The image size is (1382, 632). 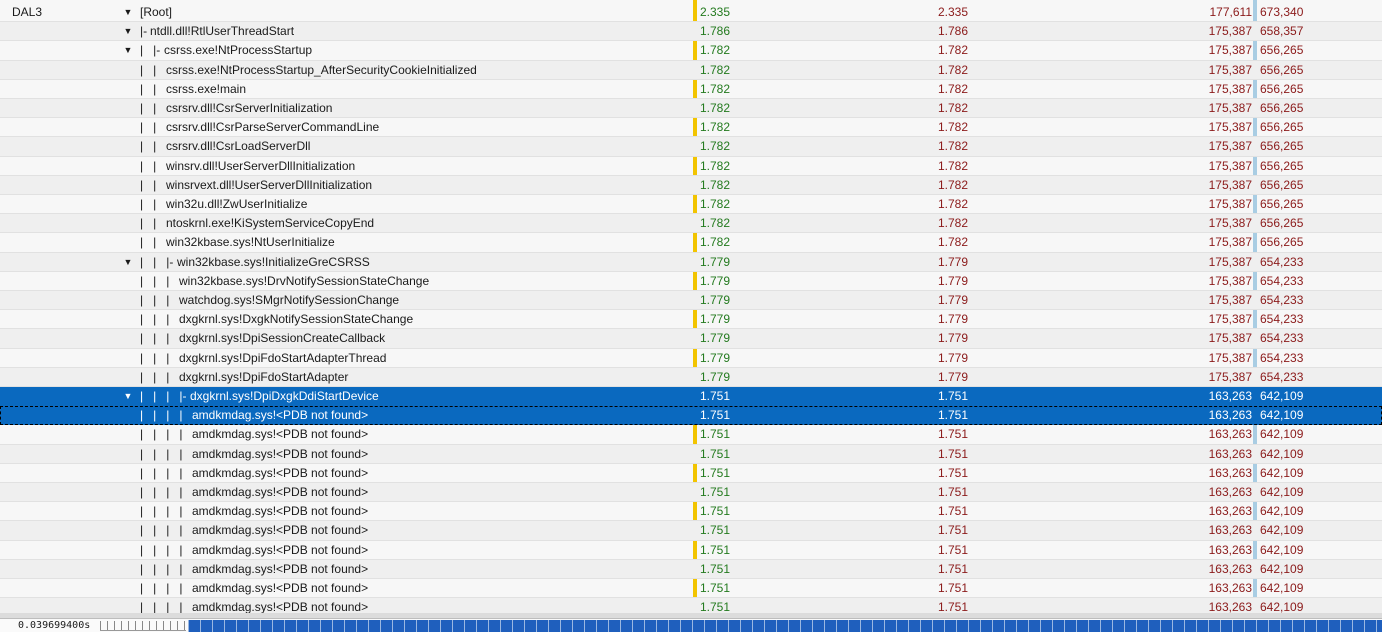 I want to click on table-row: DAL3 ▼ [Root] 2.335 2.335 177,611 673,340, so click(x=691, y=13).